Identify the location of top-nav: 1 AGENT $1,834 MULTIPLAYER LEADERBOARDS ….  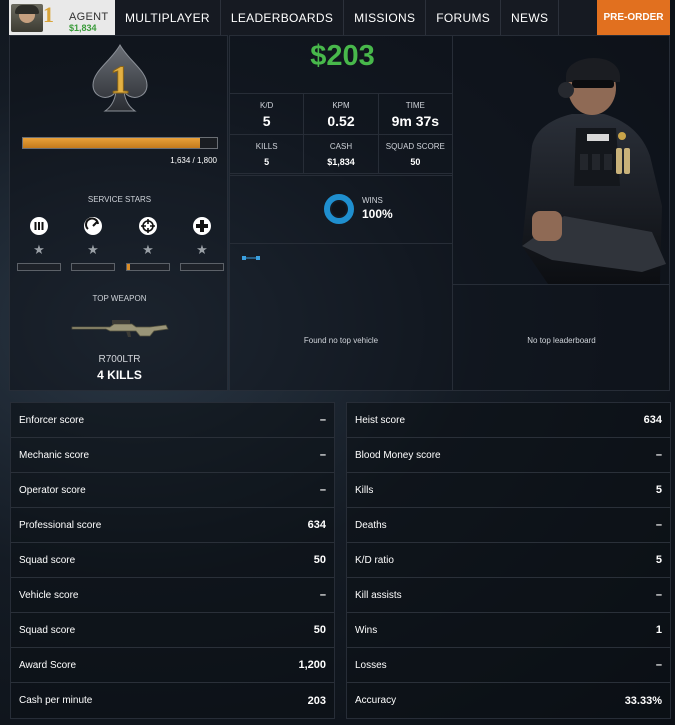
(339, 17).